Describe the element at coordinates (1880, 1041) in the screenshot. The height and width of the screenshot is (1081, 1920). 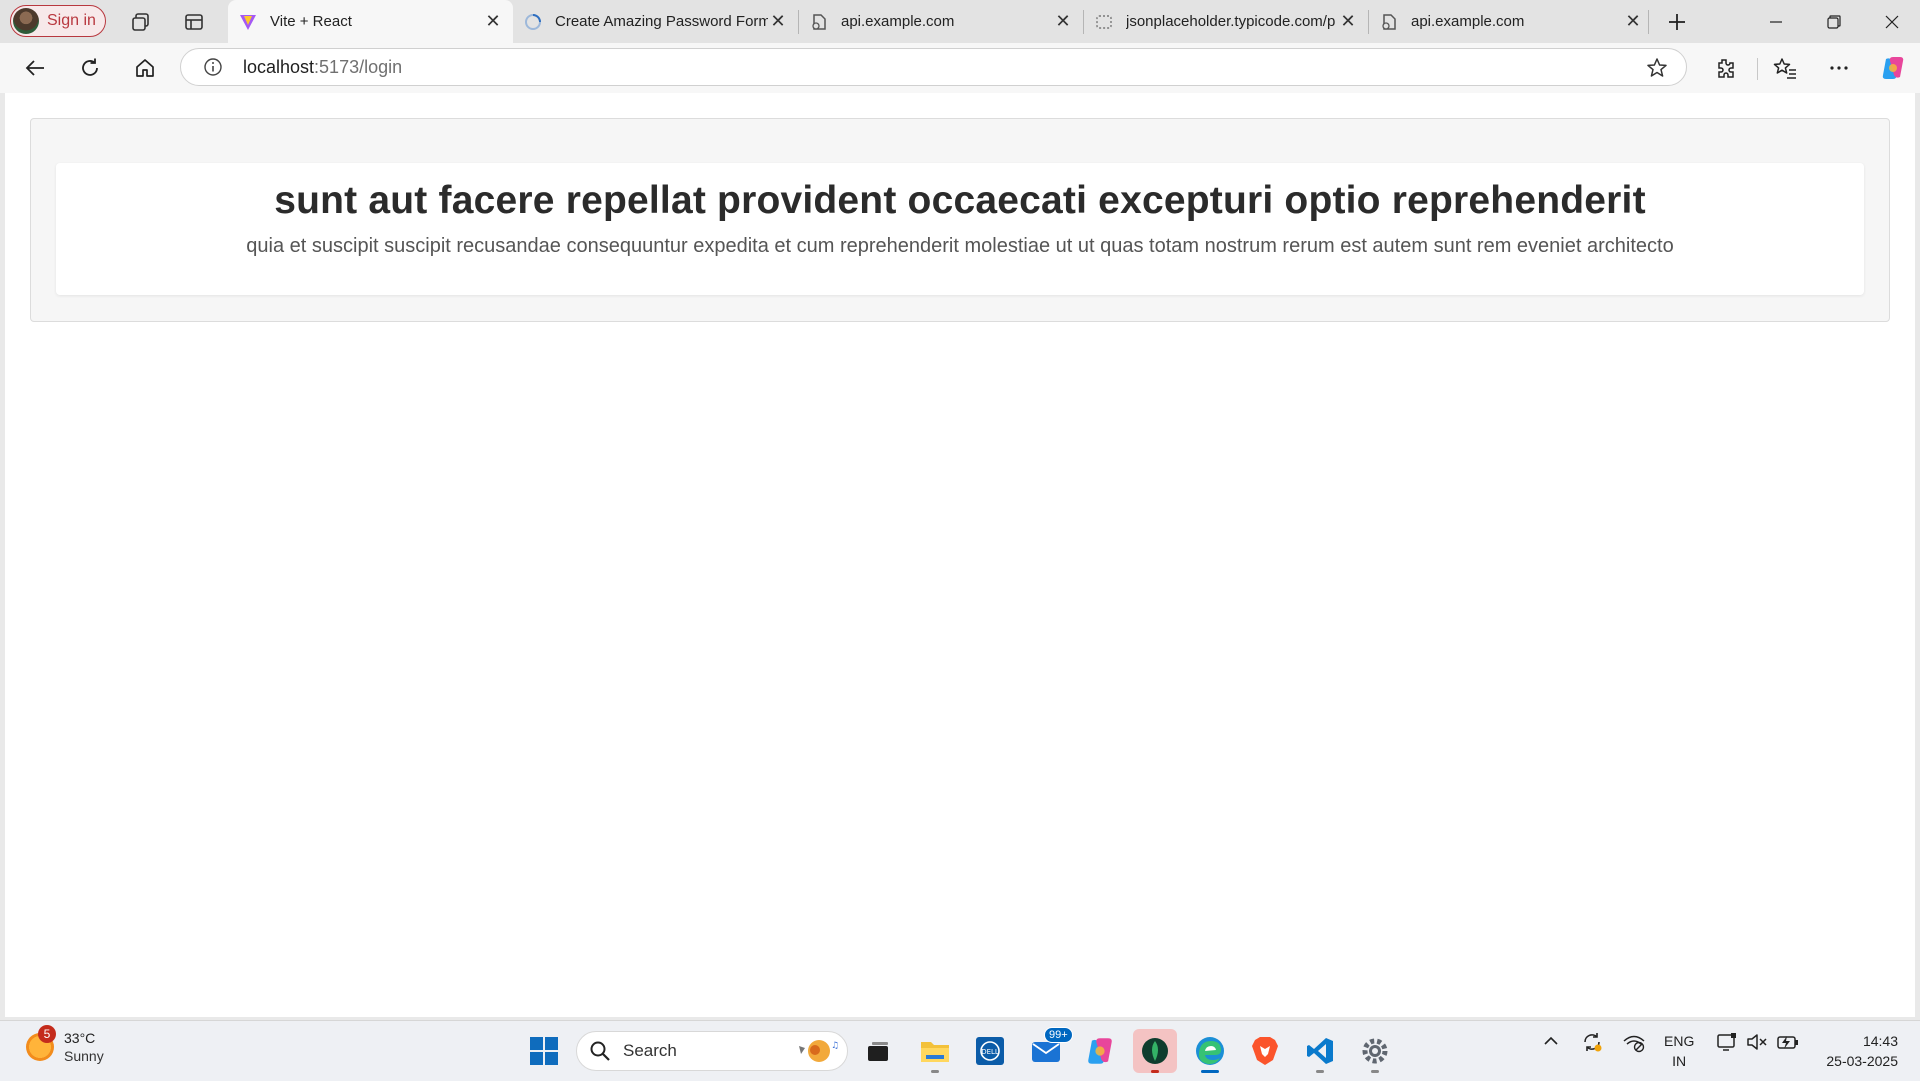
I see `clock-time: 14:43` at that location.